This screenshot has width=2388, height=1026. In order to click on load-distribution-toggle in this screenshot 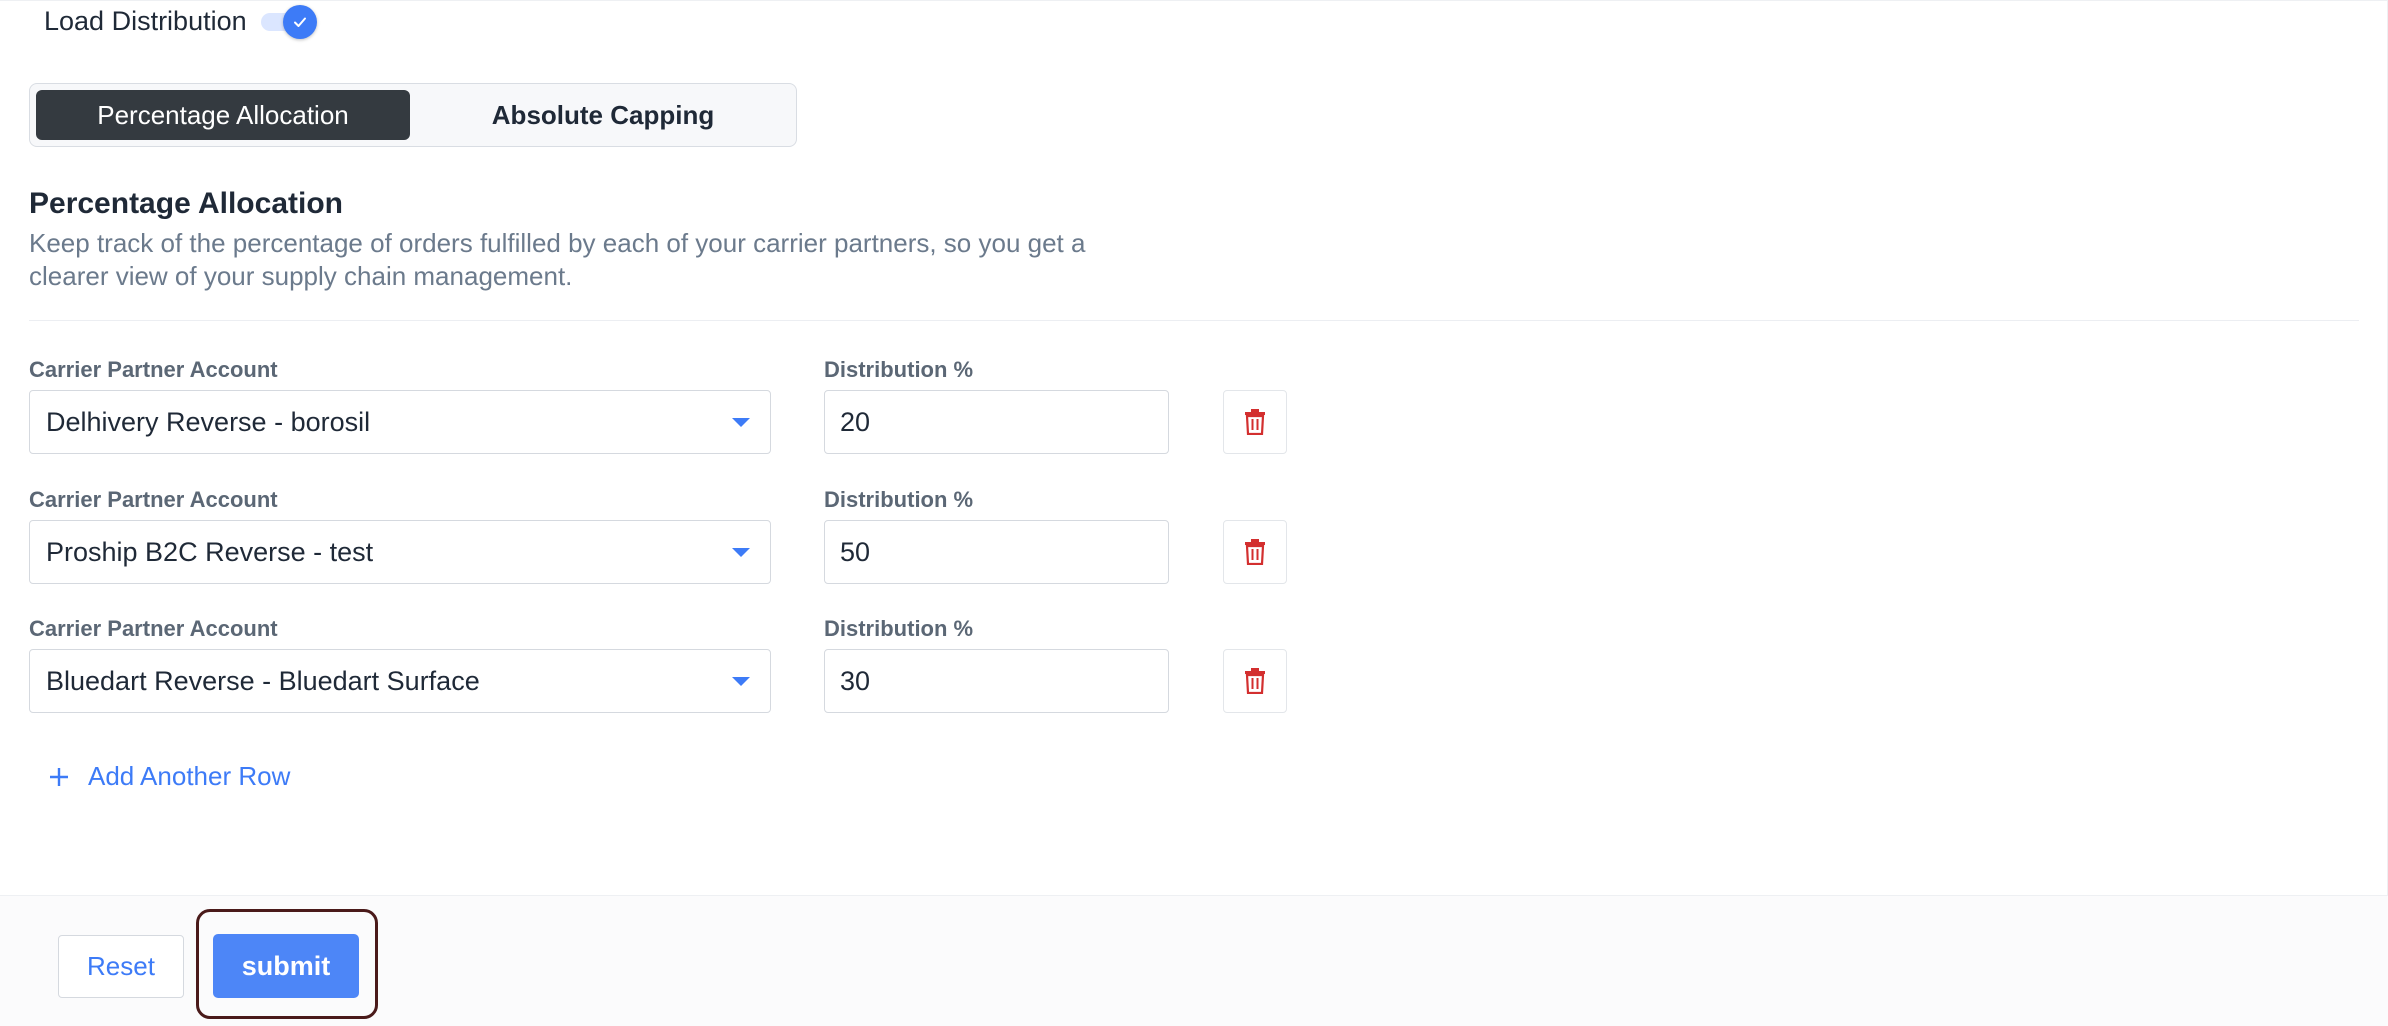, I will do `click(288, 21)`.